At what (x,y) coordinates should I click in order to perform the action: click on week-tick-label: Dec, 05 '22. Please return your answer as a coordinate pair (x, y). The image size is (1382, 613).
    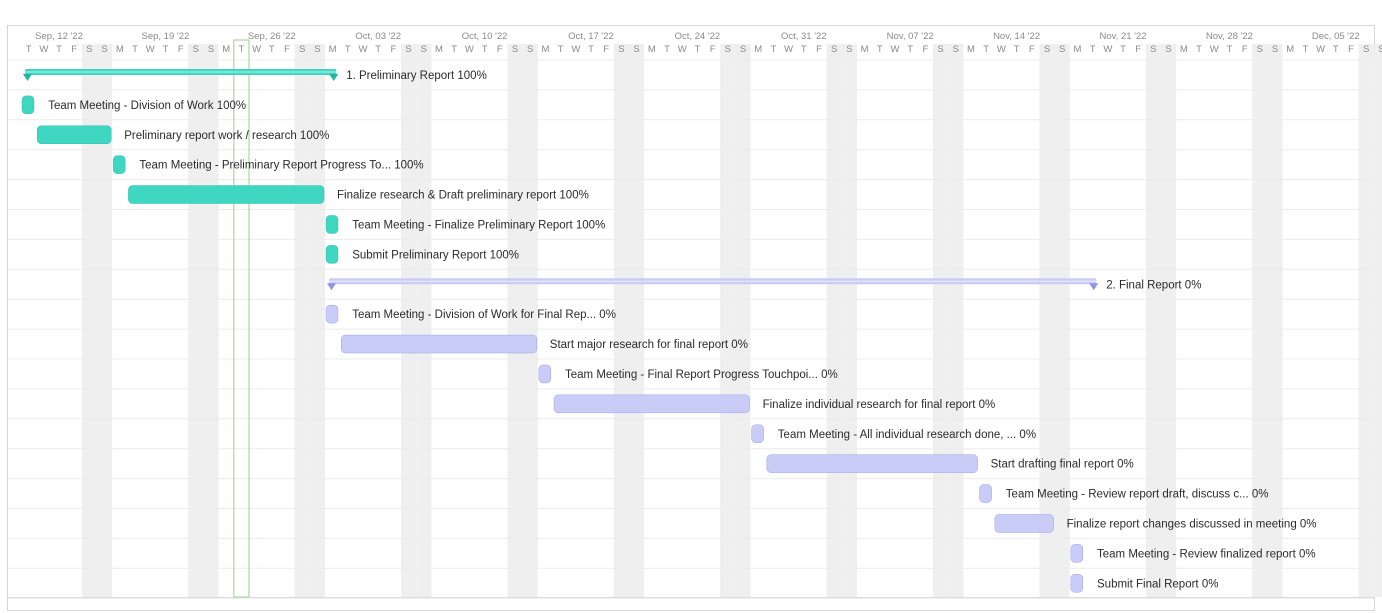
    Looking at the image, I should click on (1336, 36).